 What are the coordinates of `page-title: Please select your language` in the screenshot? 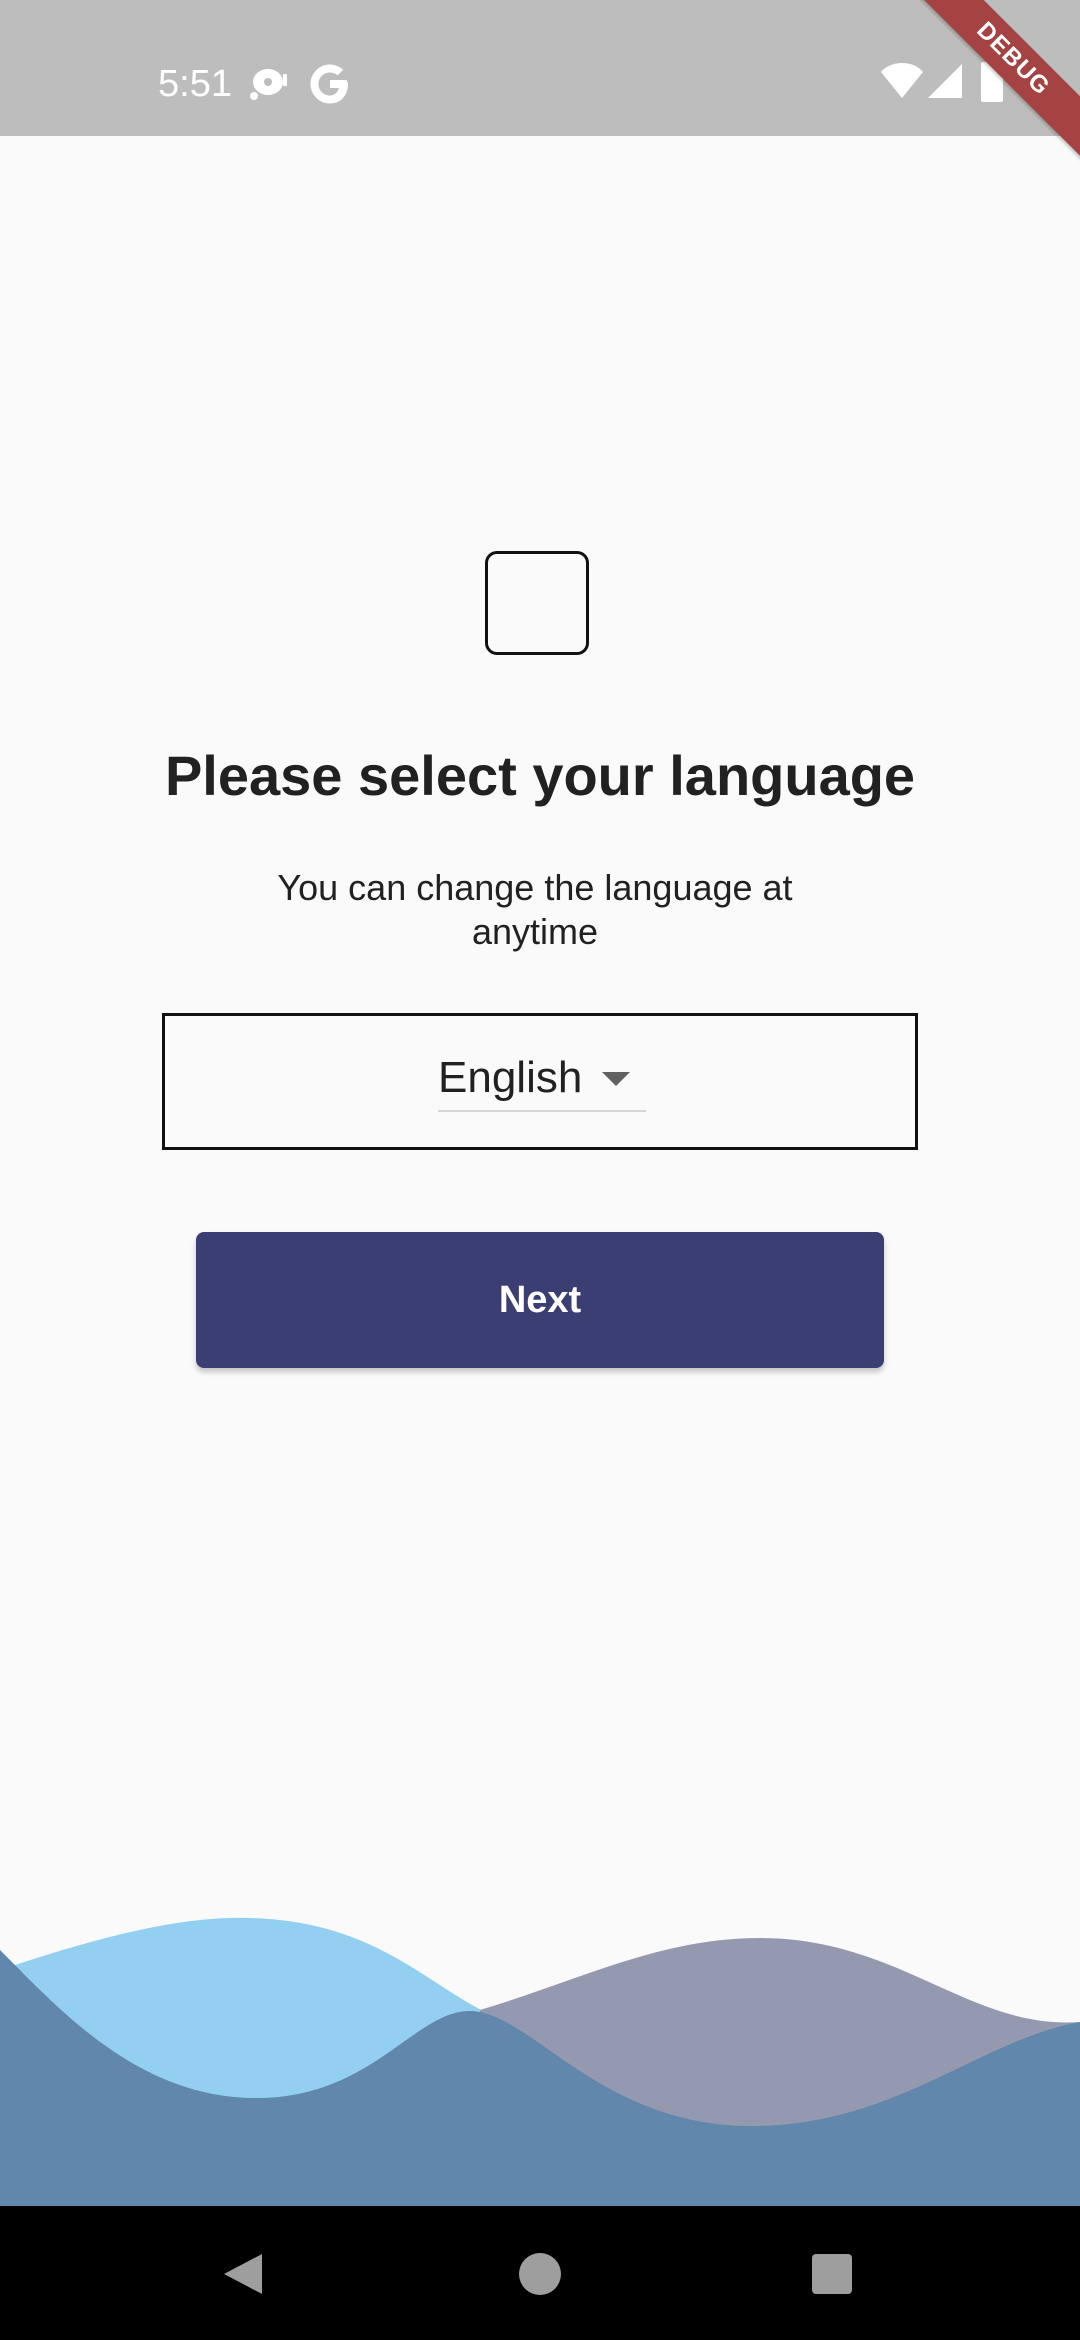 It's located at (540, 775).